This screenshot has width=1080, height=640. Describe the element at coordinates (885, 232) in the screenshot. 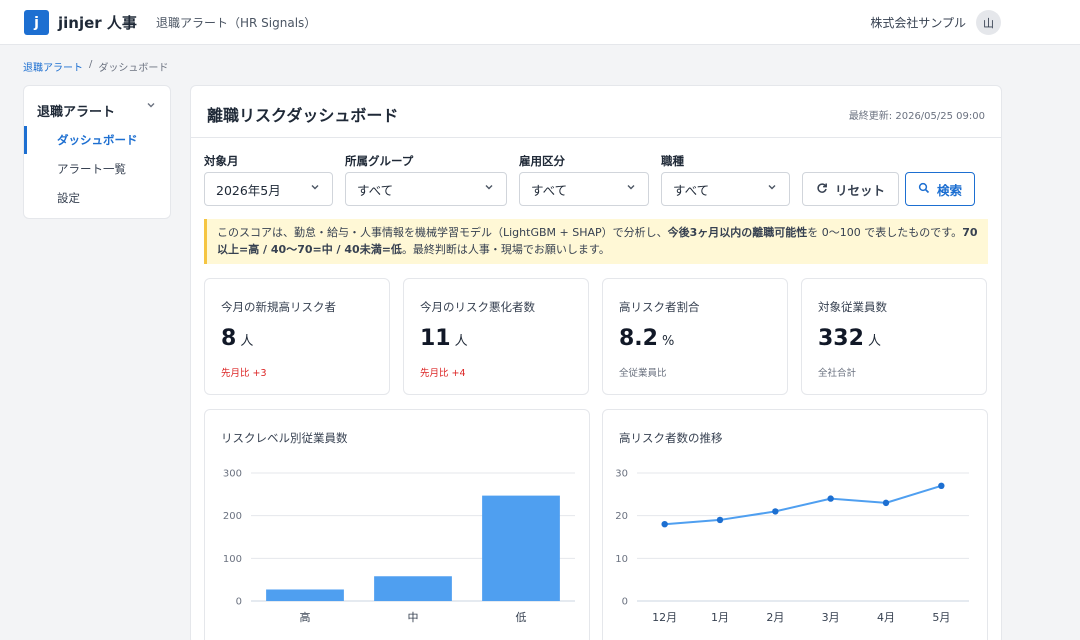

I see `notice-text-2: を 0〜100 で表したものです。` at that location.